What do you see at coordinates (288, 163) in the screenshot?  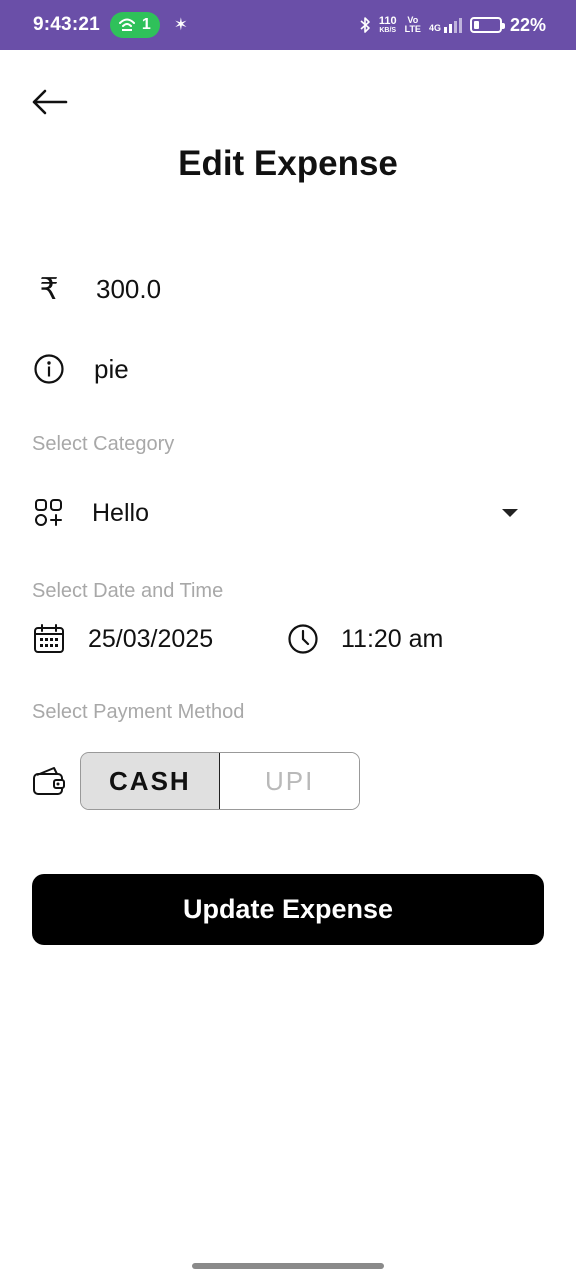 I see `page-title: Edit Expense` at bounding box center [288, 163].